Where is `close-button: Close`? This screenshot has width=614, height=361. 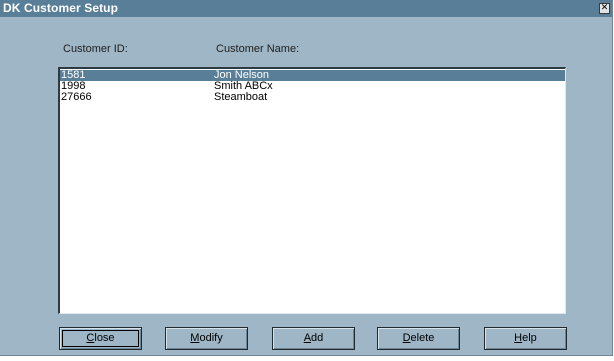 close-button: Close is located at coordinates (100, 338).